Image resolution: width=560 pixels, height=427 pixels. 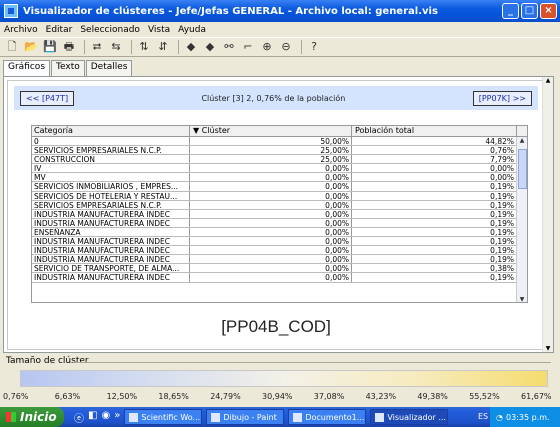 What do you see at coordinates (67, 396) in the screenshot?
I see `size-tick-label: 6,63%` at bounding box center [67, 396].